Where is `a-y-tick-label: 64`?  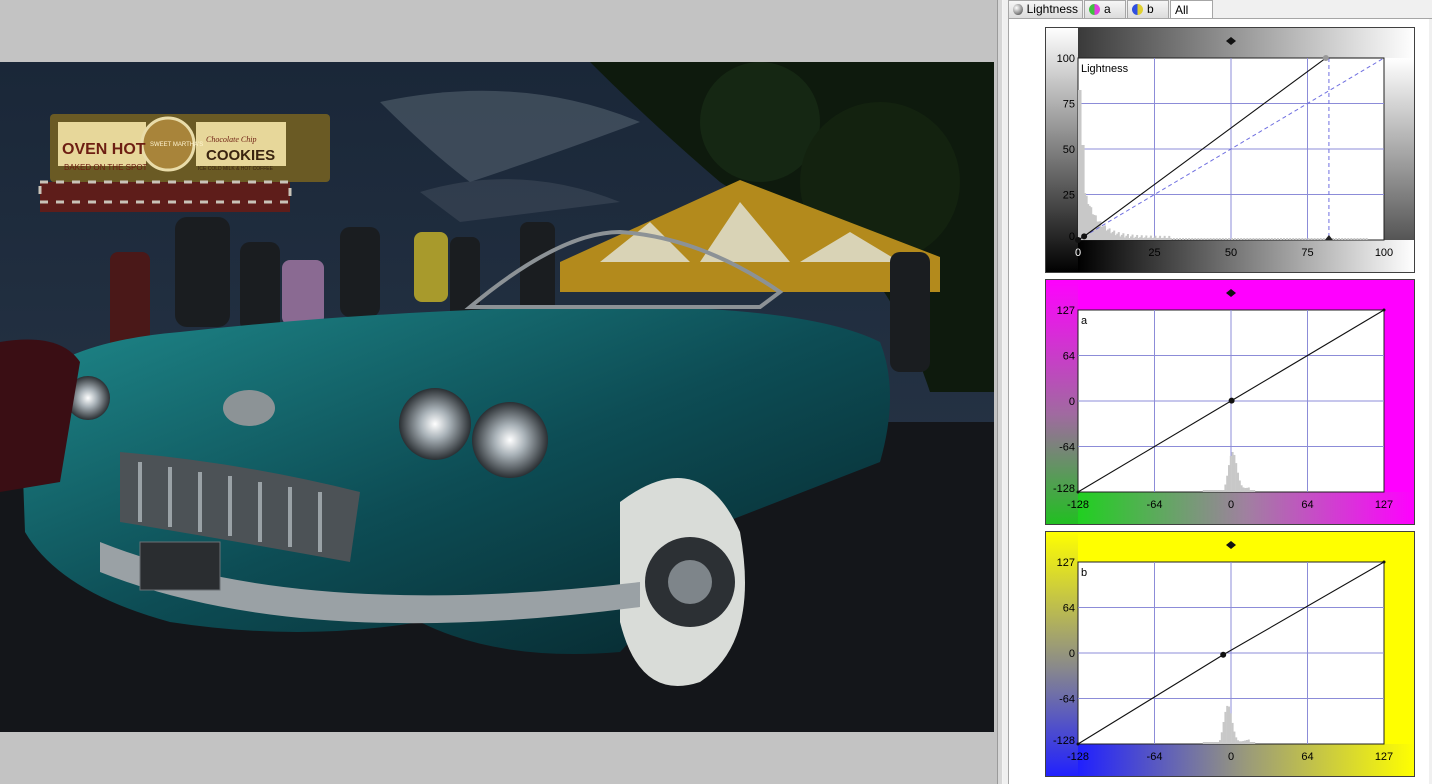 a-y-tick-label: 64 is located at coordinates (1069, 357).